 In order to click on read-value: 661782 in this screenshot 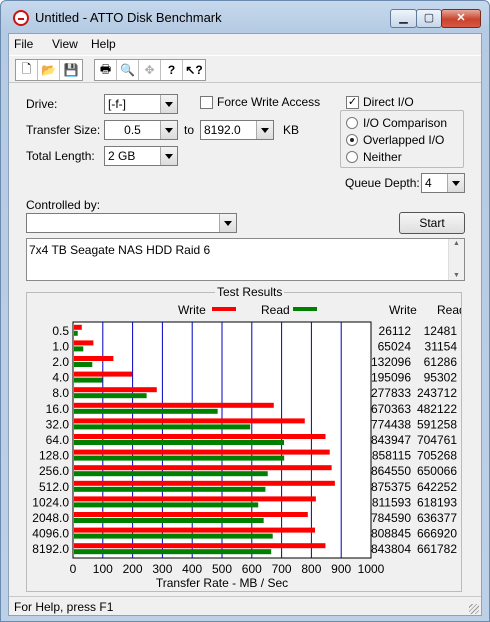, I will do `click(437, 549)`.